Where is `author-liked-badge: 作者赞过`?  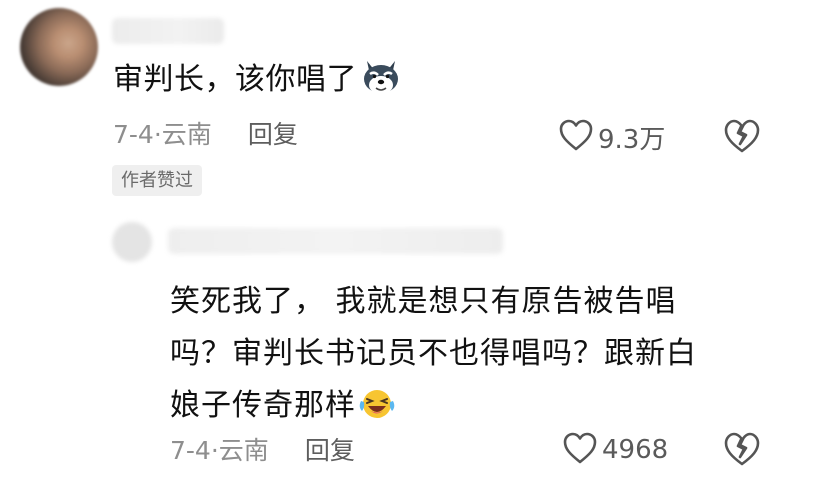 author-liked-badge: 作者赞过 is located at coordinates (157, 180).